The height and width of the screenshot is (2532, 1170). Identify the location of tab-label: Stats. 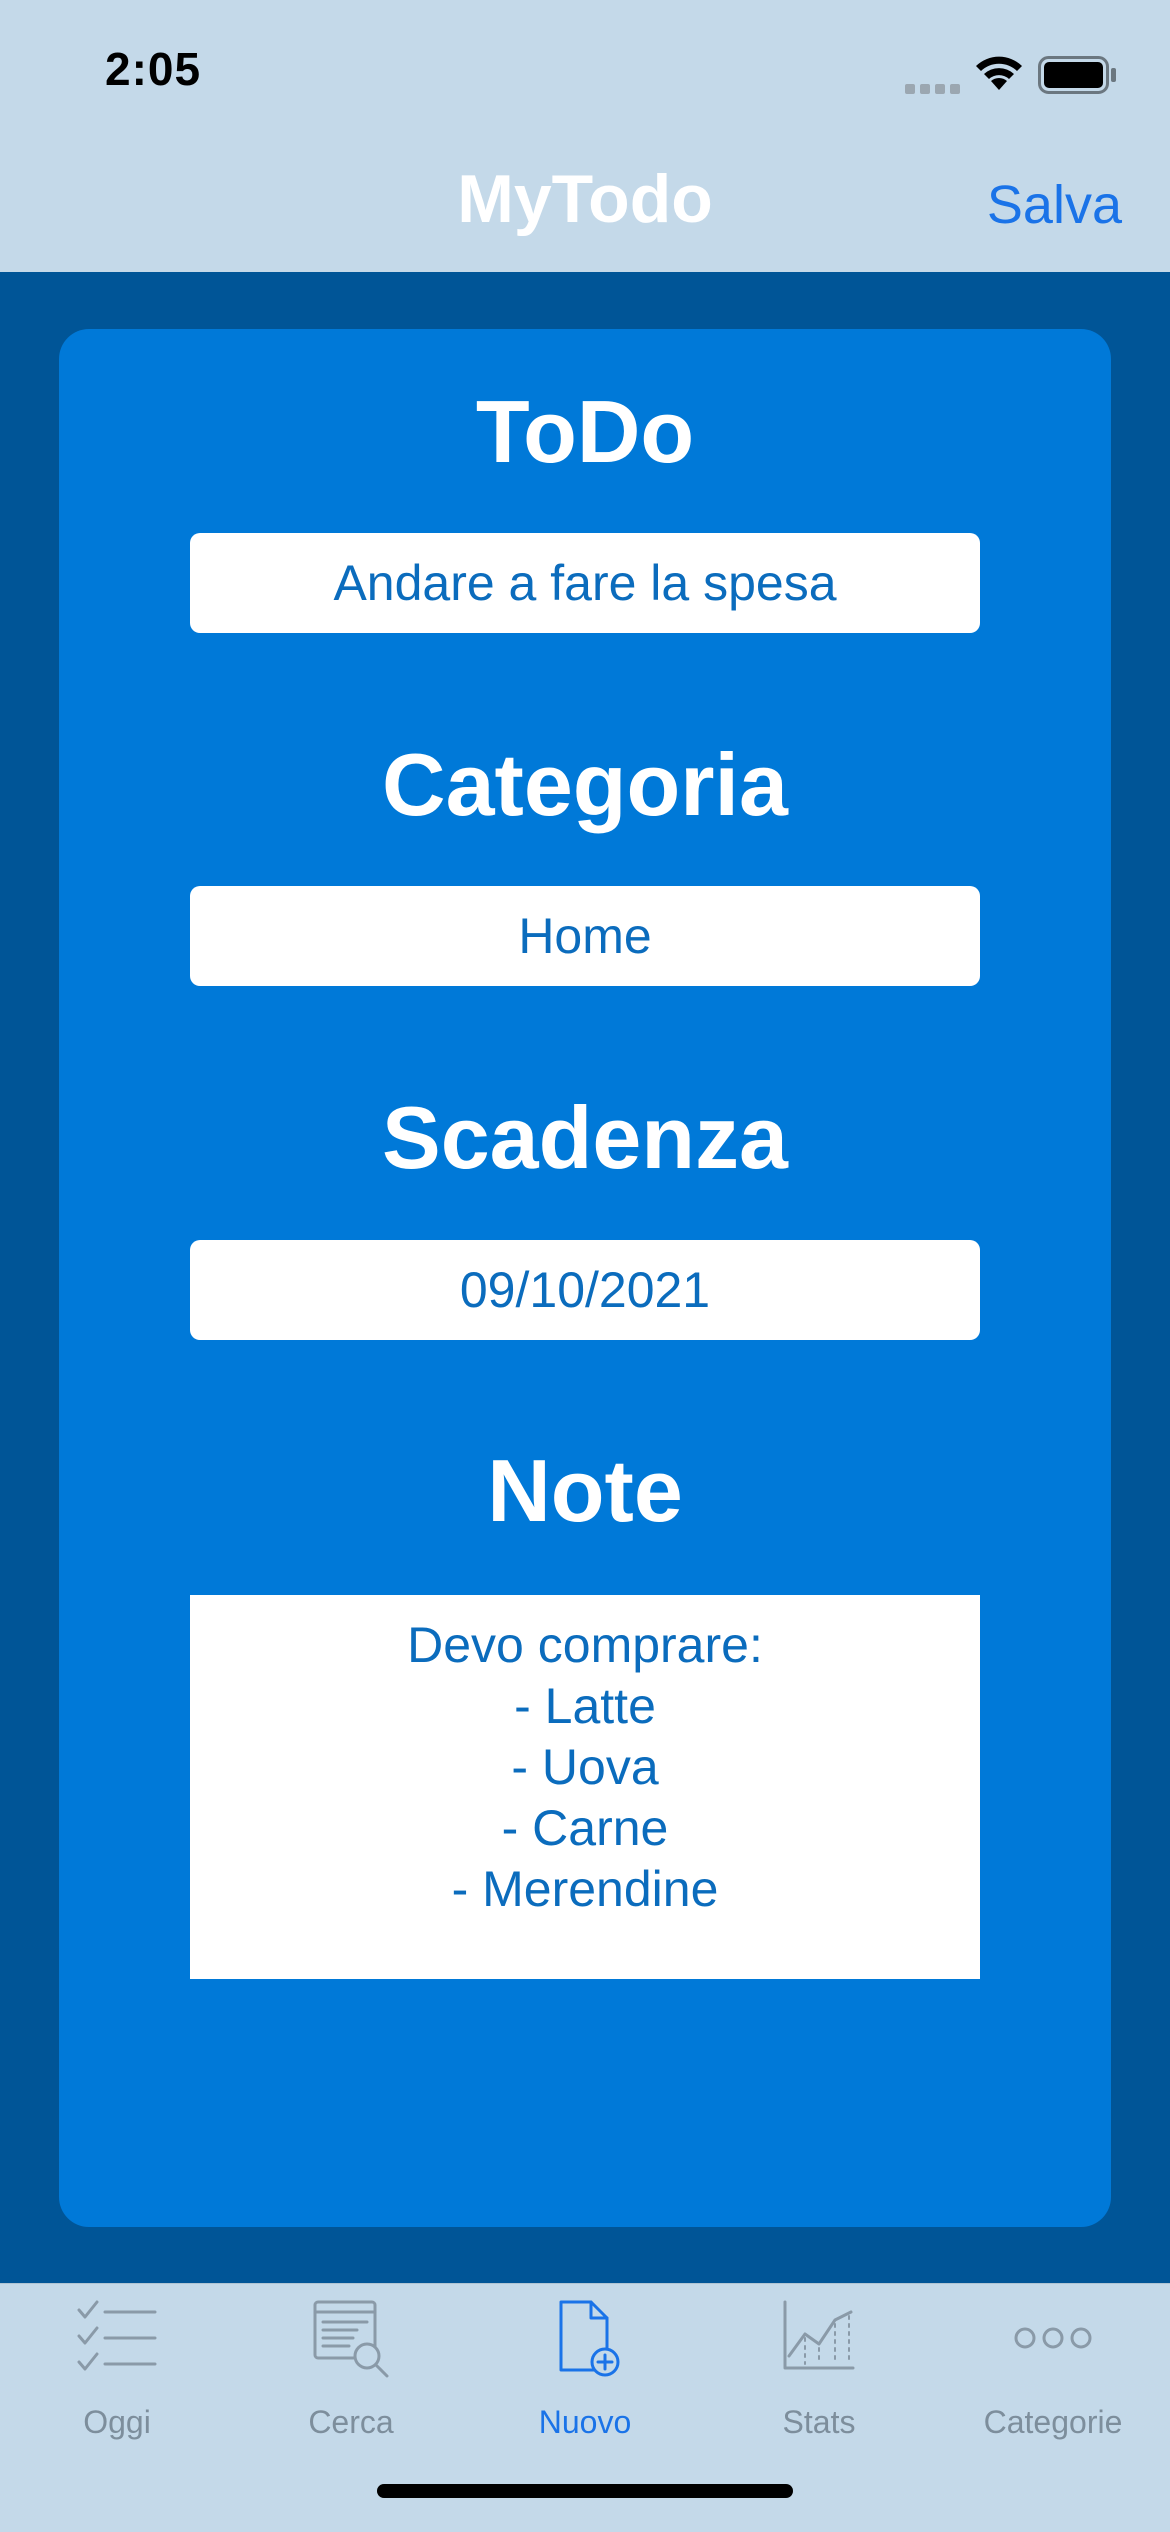
(819, 2422).